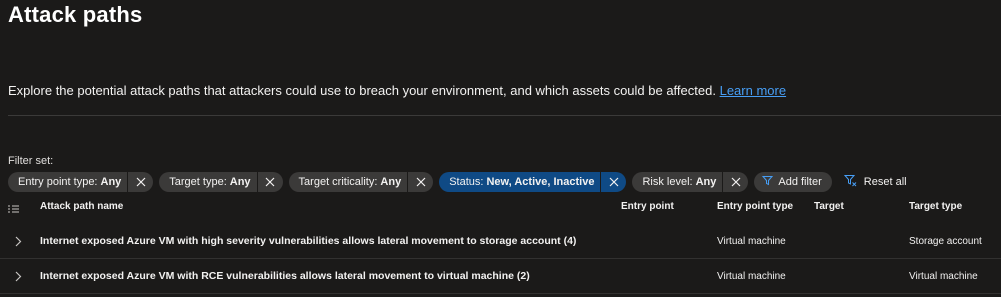  I want to click on filter-pill-risk-level: Risk level: Any, so click(690, 182).